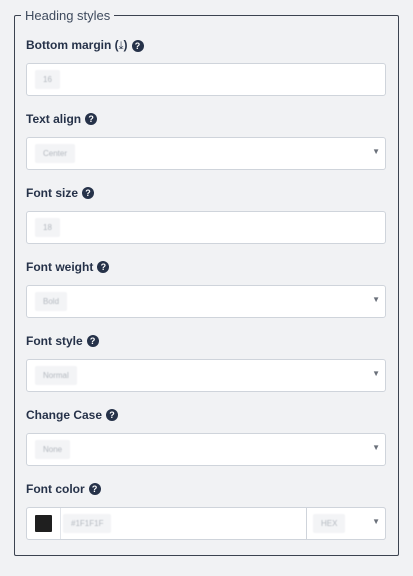  Describe the element at coordinates (72, 415) in the screenshot. I see `change-case-label: Change Case ?` at that location.